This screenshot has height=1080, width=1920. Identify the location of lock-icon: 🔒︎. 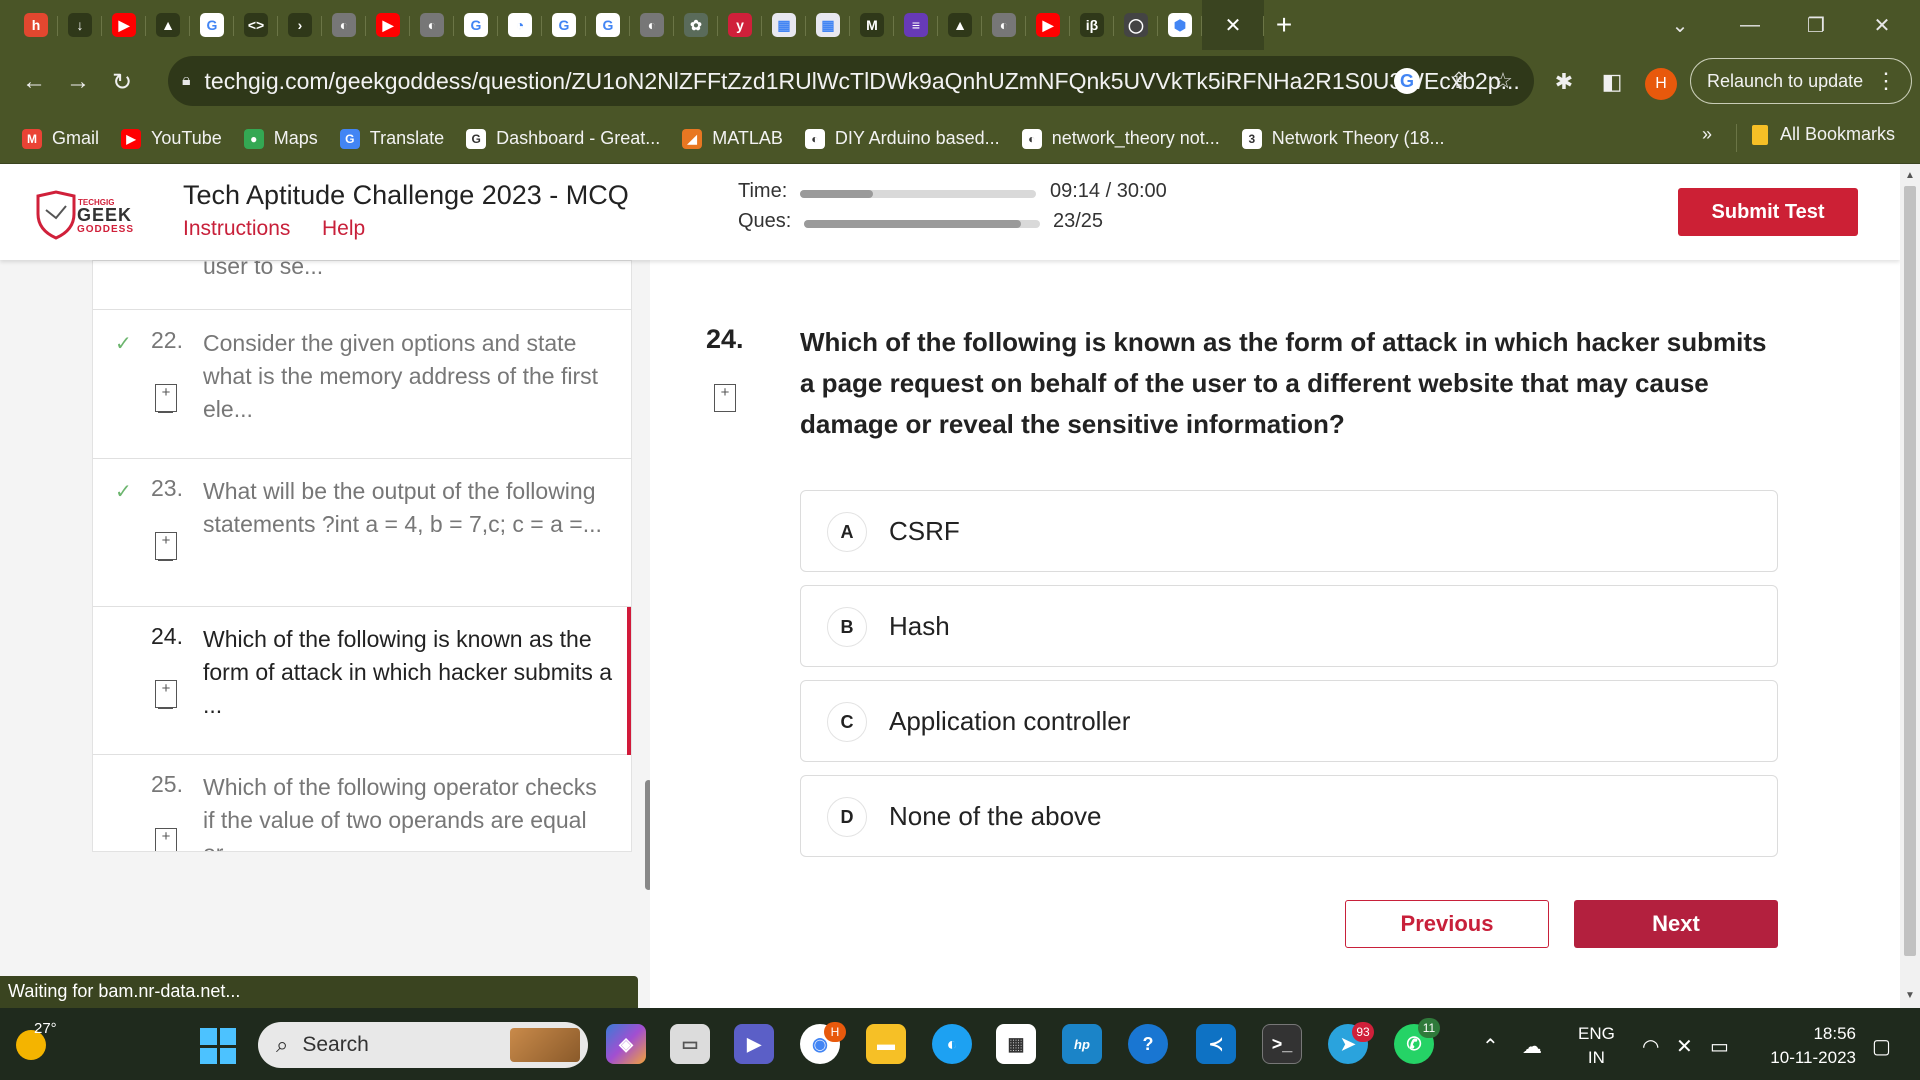
(186, 81).